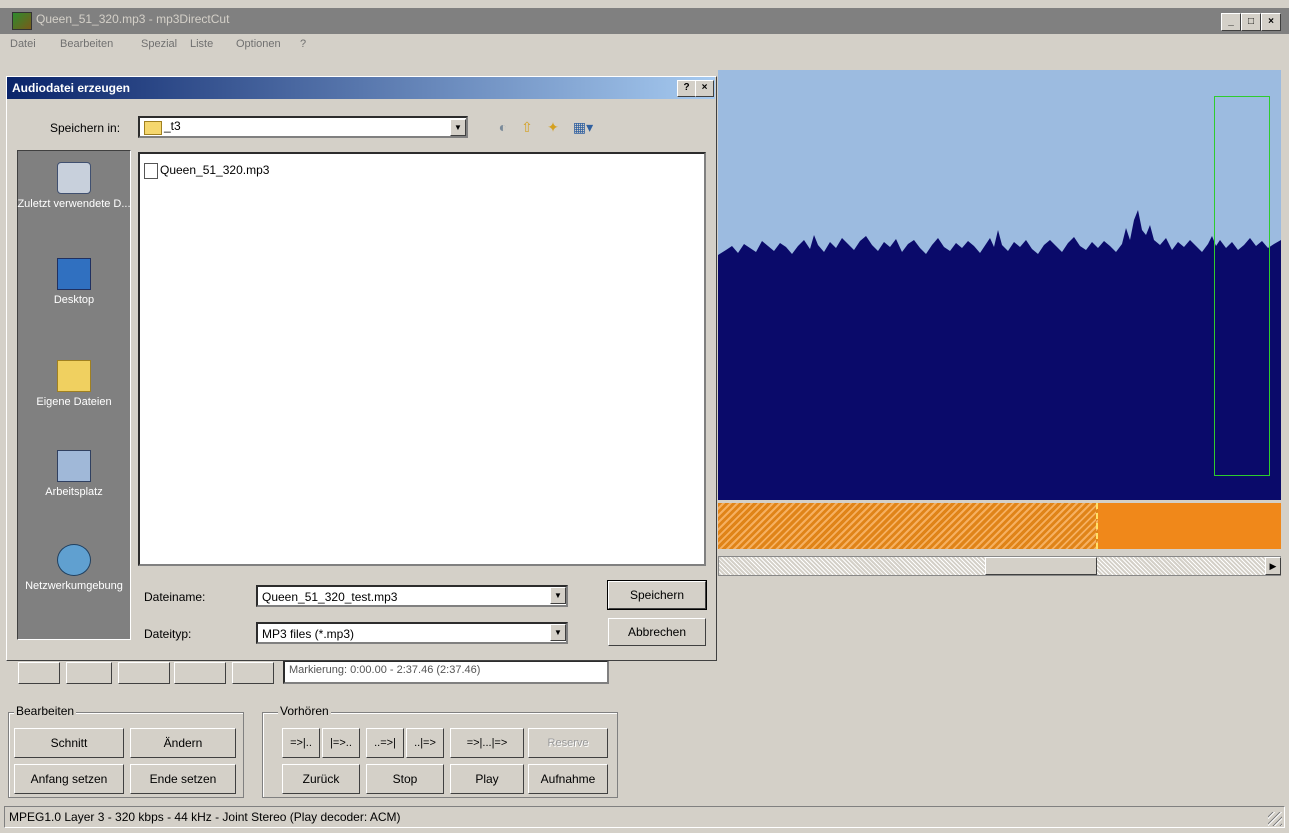 Image resolution: width=1289 pixels, height=833 pixels. I want to click on place-my-computer-label: Arbeitsplatz, so click(74, 492).